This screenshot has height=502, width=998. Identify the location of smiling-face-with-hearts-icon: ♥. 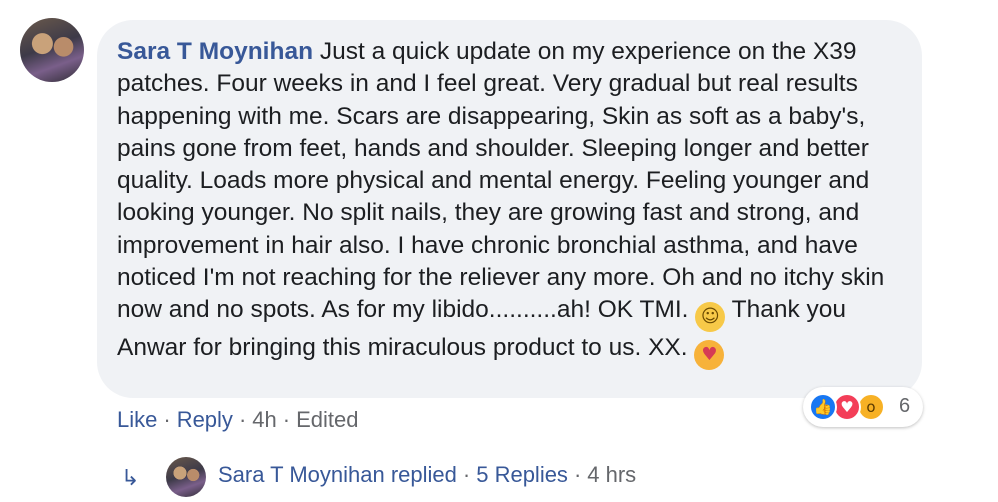
(709, 355).